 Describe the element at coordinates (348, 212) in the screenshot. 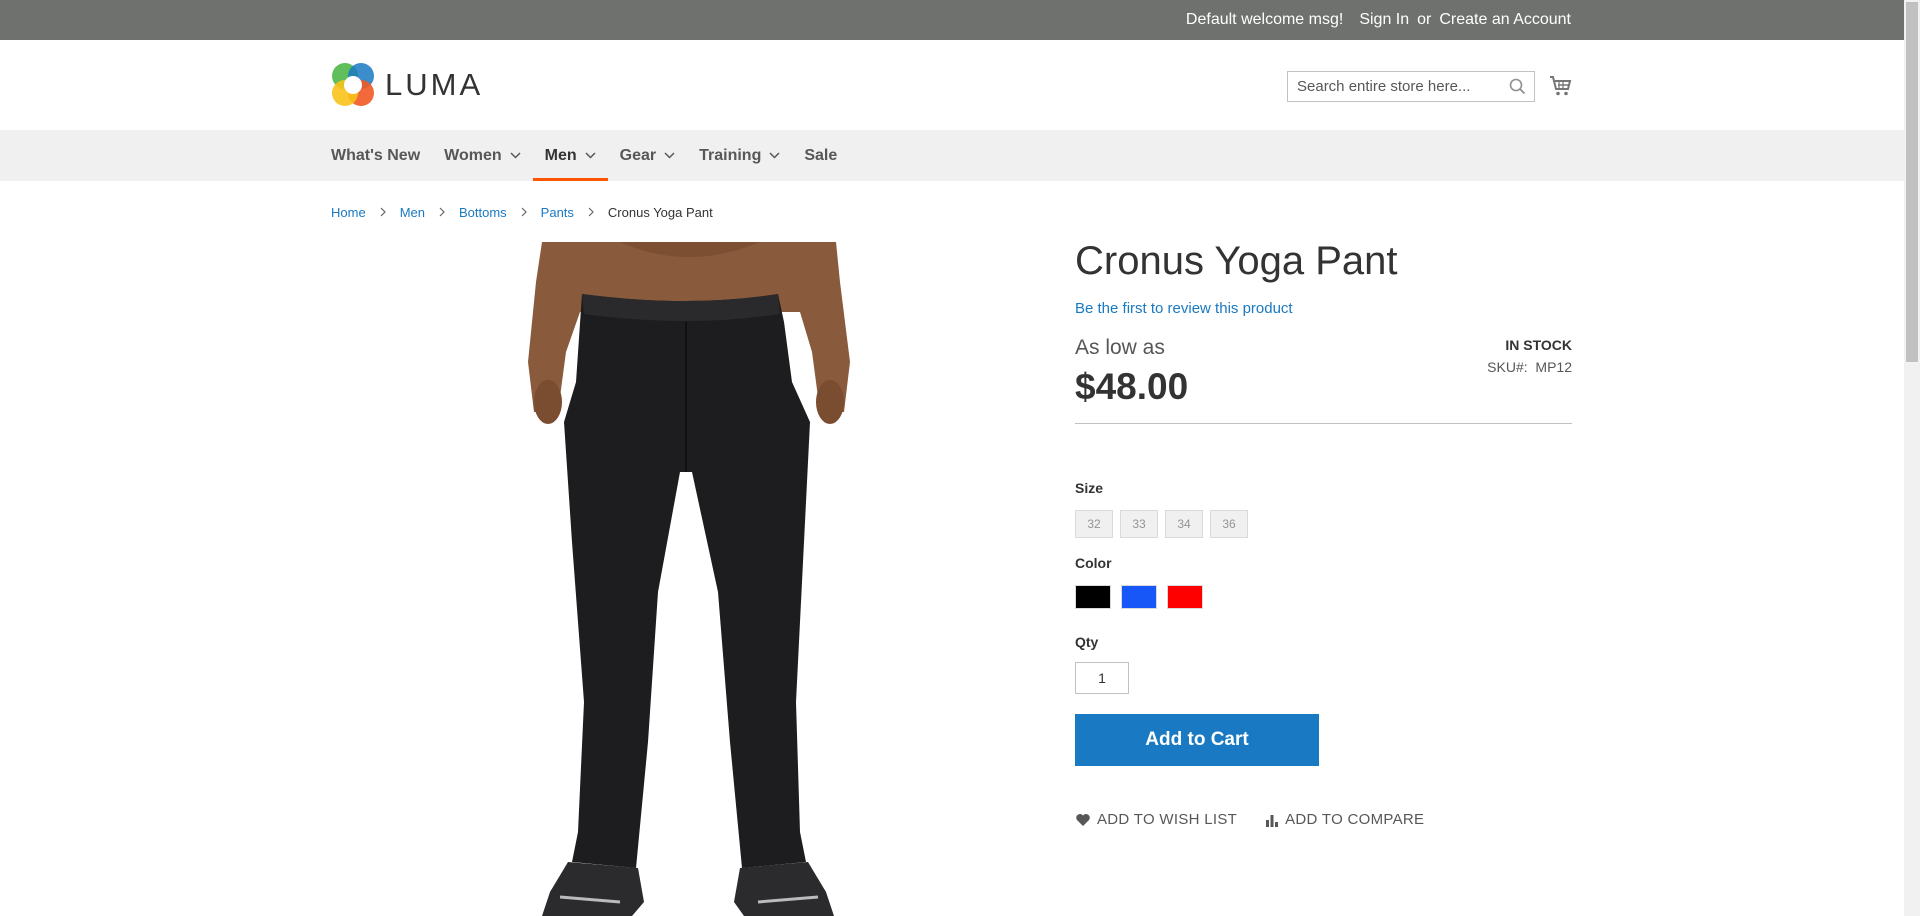

I see `breadcrumb-home: Home` at that location.